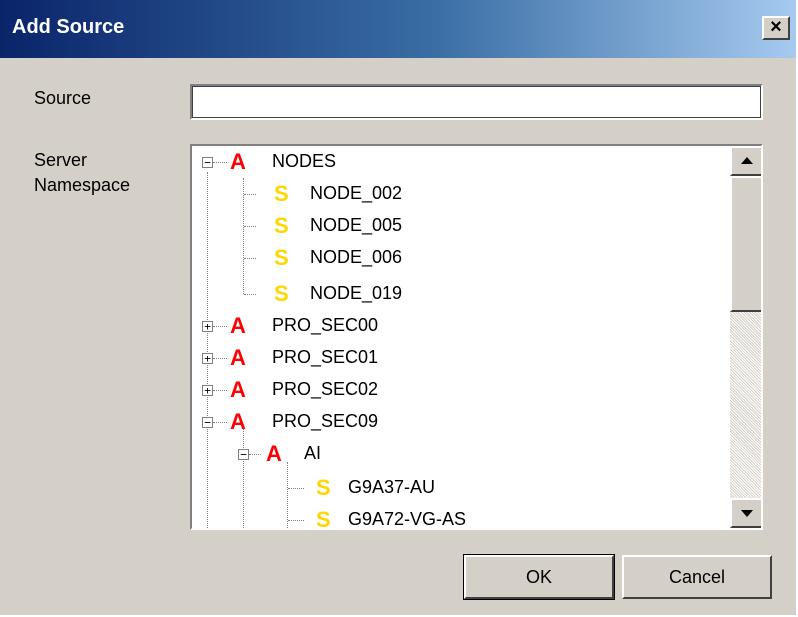 The height and width of the screenshot is (617, 798). What do you see at coordinates (460, 162) in the screenshot?
I see `tree-item-nodes: − A NODES` at bounding box center [460, 162].